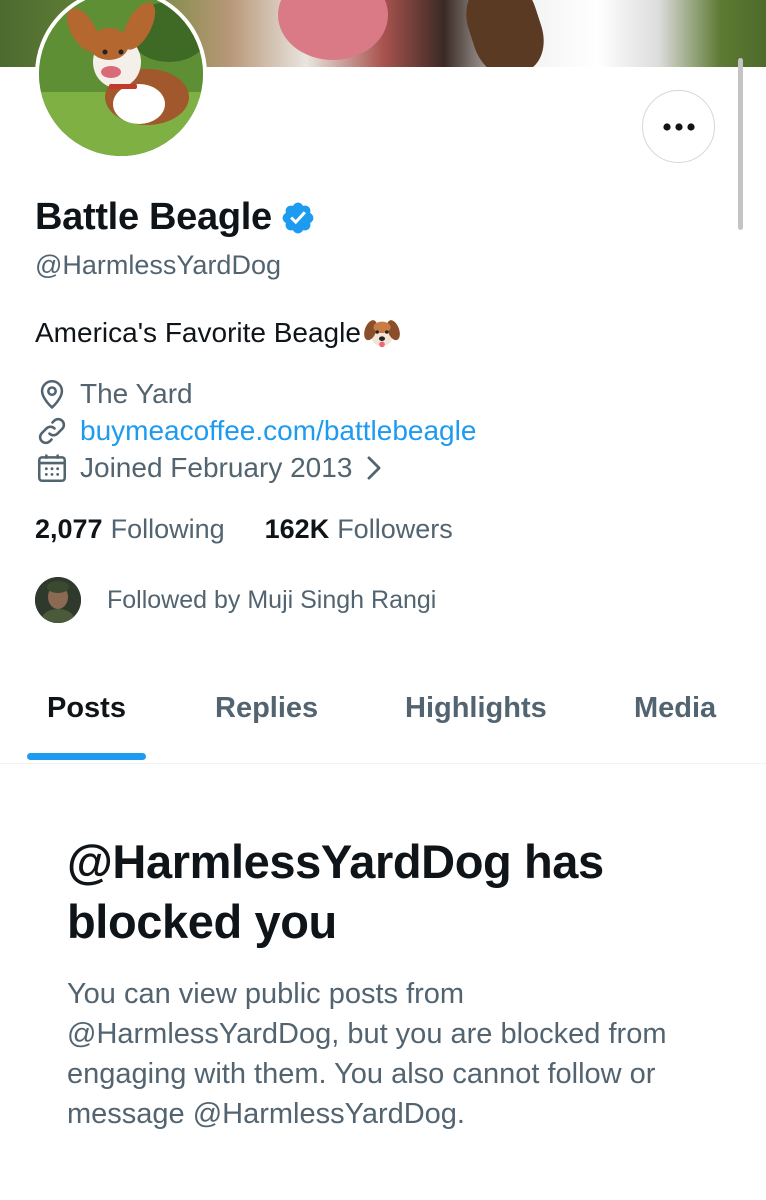 Image resolution: width=766 pixels, height=1200 pixels. I want to click on dog-face-emoji-icon, so click(382, 334).